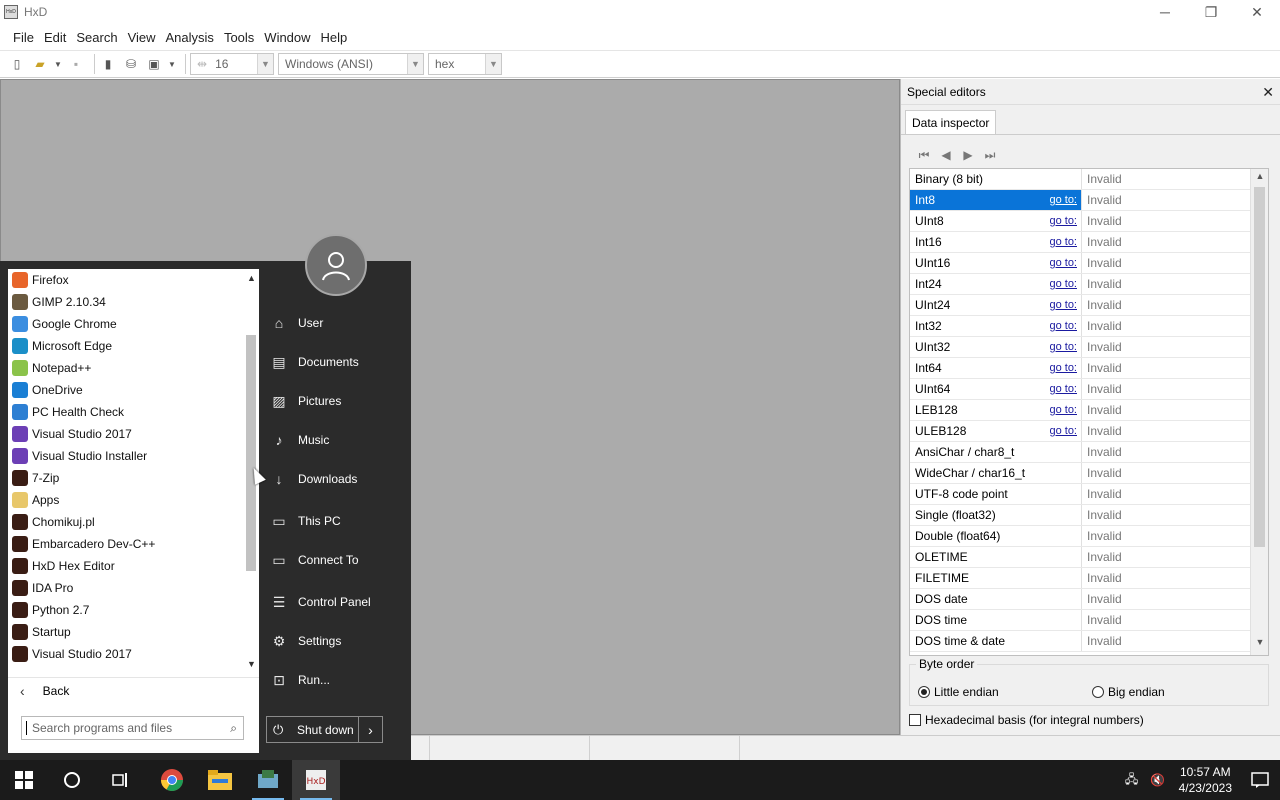  What do you see at coordinates (17, 64) in the screenshot?
I see `new-file-icon: ▯` at bounding box center [17, 64].